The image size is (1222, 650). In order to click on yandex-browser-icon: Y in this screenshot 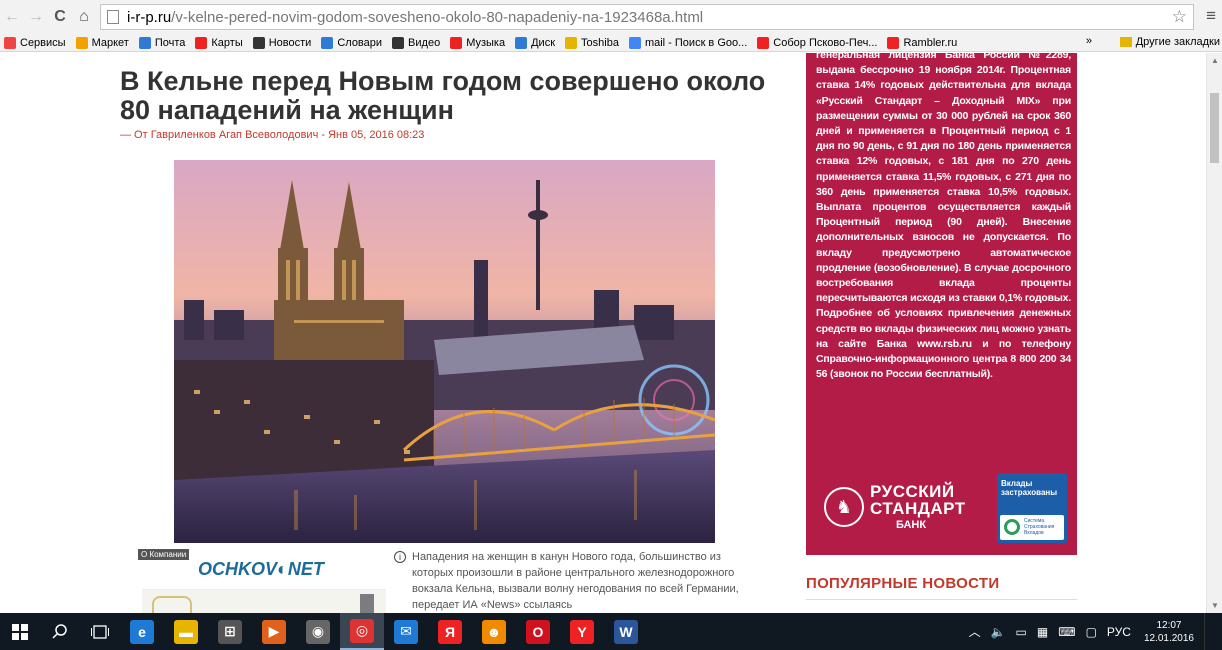, I will do `click(582, 631)`.